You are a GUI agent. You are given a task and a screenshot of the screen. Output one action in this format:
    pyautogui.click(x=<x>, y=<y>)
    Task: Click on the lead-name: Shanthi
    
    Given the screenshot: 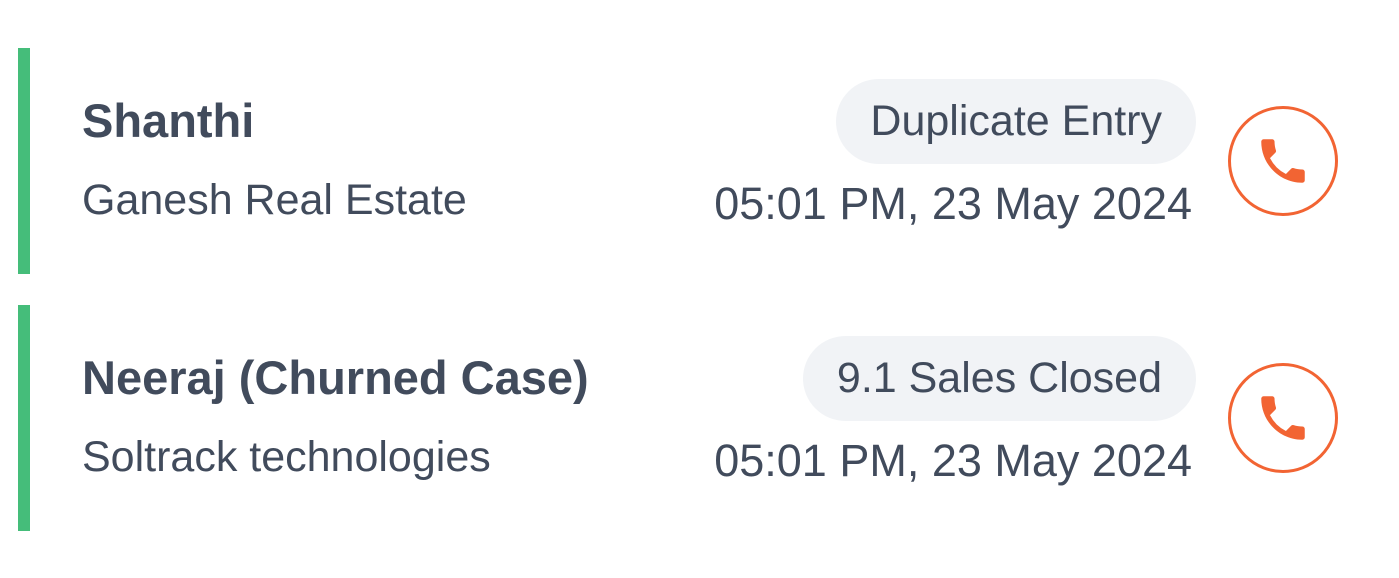 What is the action you would take?
    pyautogui.click(x=168, y=120)
    